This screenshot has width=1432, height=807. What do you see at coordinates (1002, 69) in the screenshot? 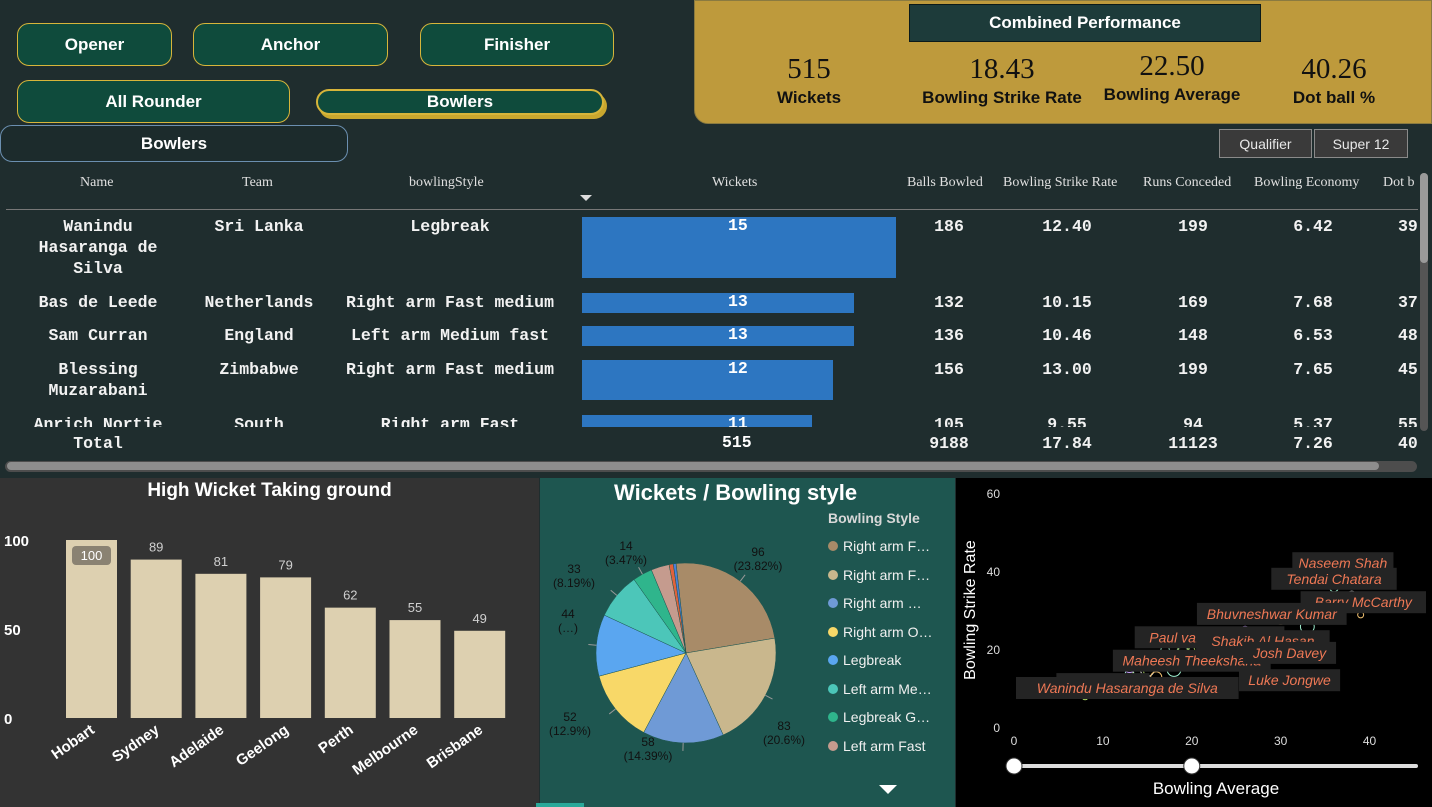
I see `kpi-strike-rate-value: 18.43` at bounding box center [1002, 69].